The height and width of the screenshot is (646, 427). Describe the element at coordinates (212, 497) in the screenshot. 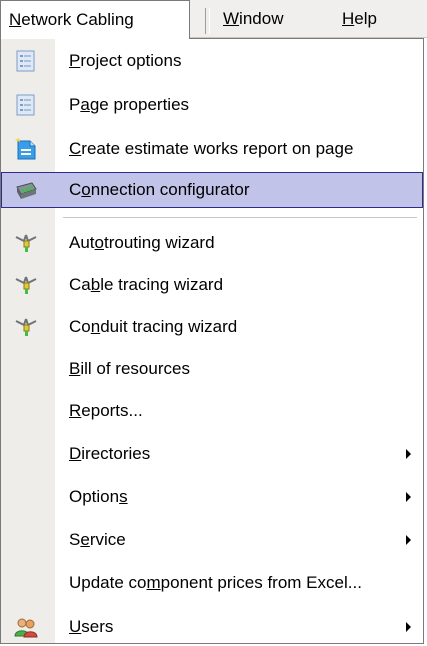

I see `menu-item-options: Options` at that location.